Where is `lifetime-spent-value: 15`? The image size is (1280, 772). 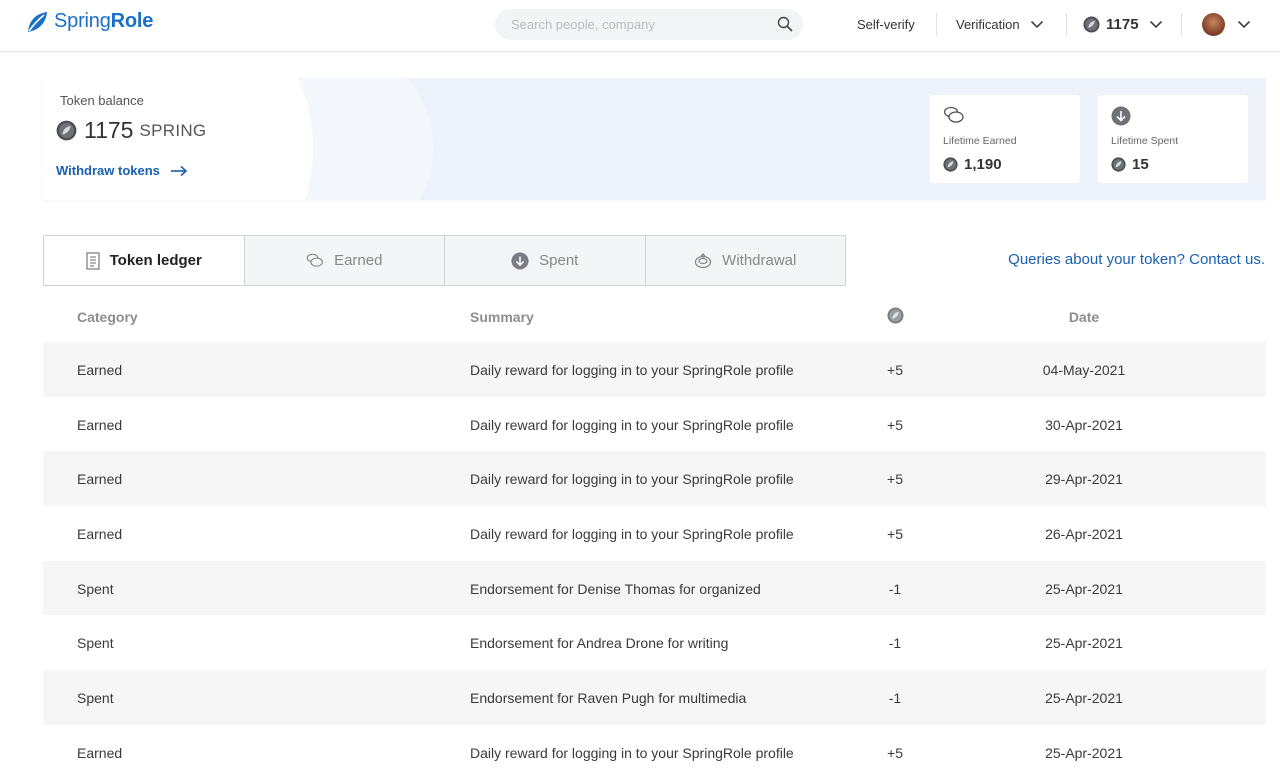 lifetime-spent-value: 15 is located at coordinates (1130, 164).